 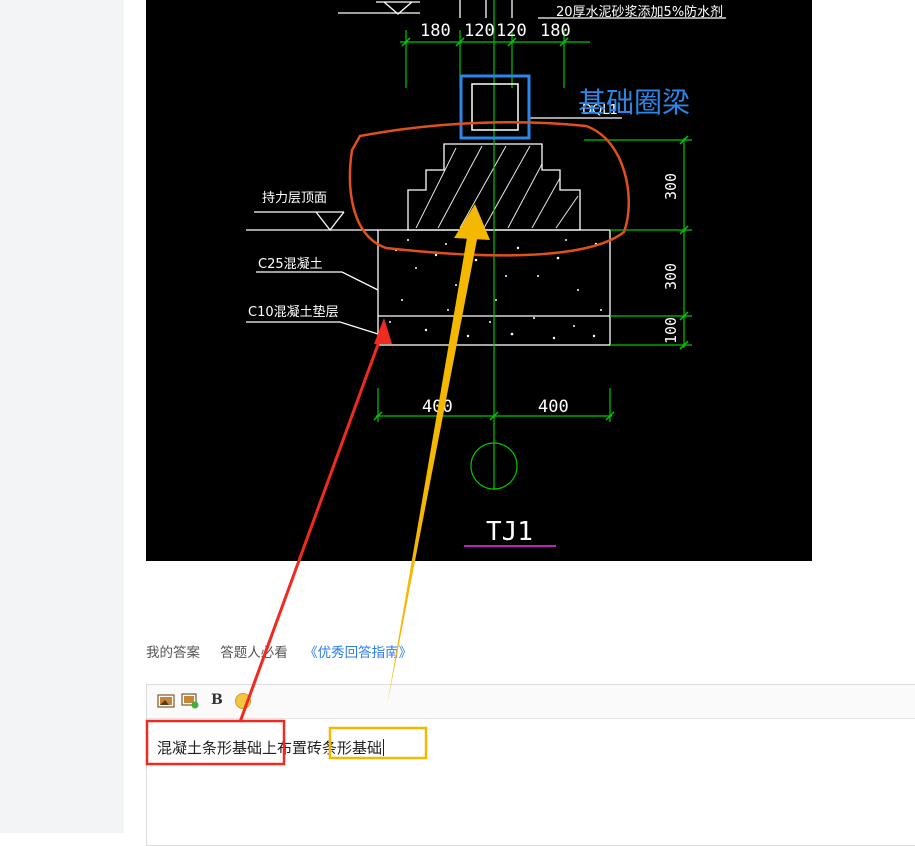 I want to click on left-gutter, so click(x=62, y=416).